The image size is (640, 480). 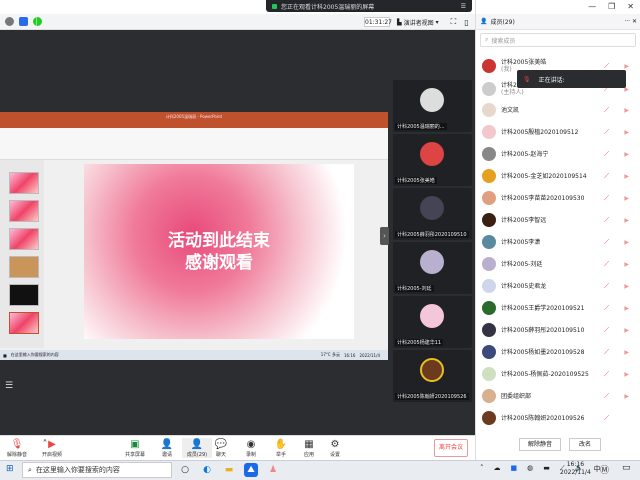 I want to click on zoom-tray-icon: ■, so click(x=514, y=469).